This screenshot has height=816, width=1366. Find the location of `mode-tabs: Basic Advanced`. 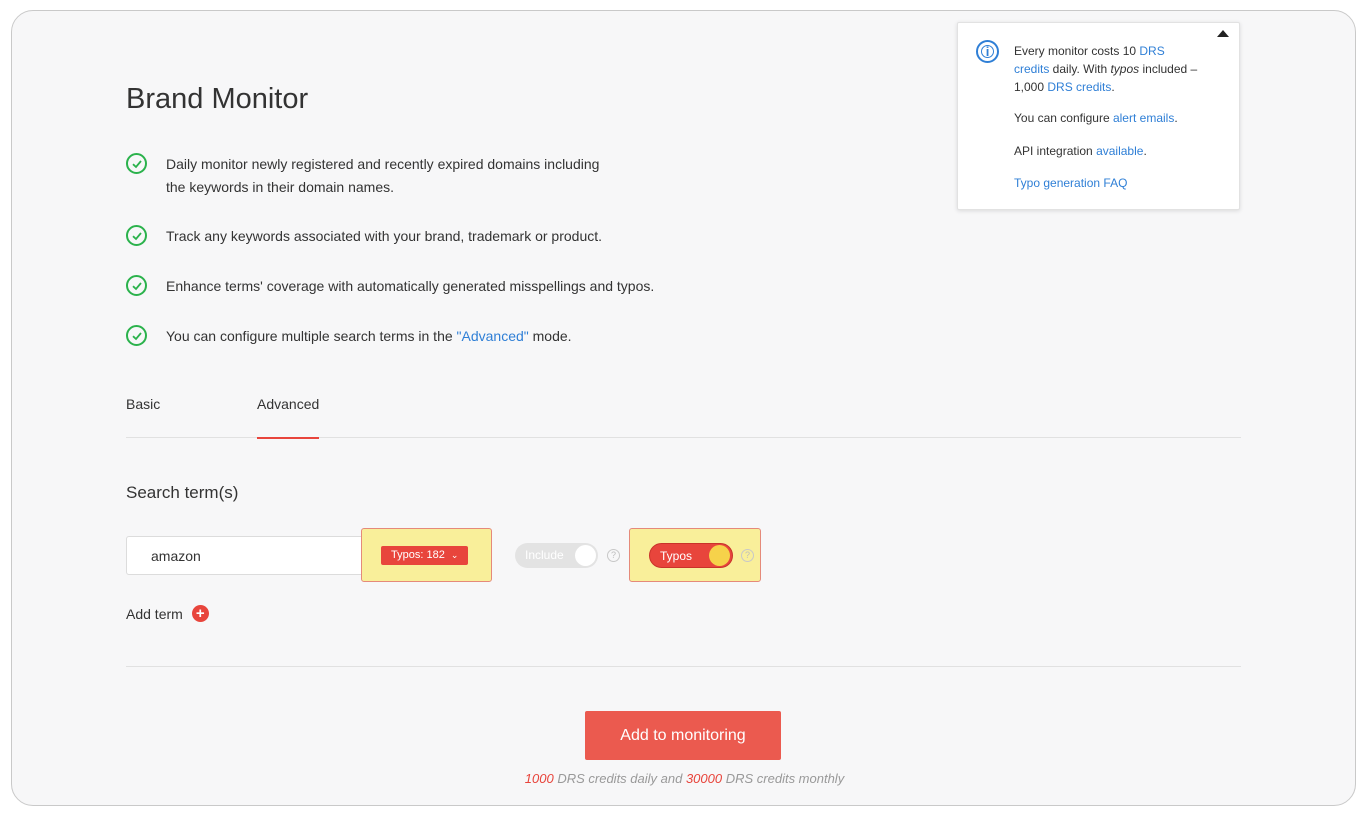

mode-tabs: Basic Advanced is located at coordinates (683, 416).